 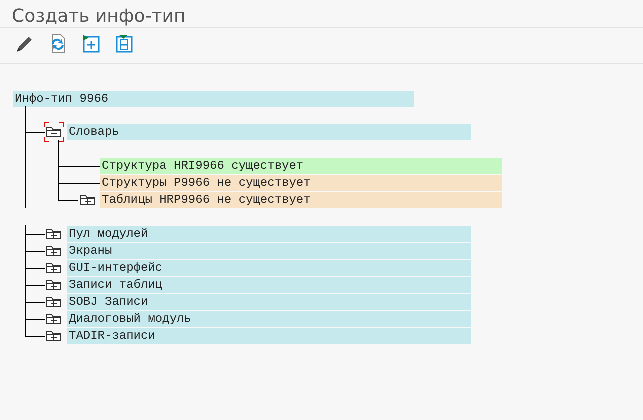 What do you see at coordinates (91, 44) in the screenshot?
I see `expand-button` at bounding box center [91, 44].